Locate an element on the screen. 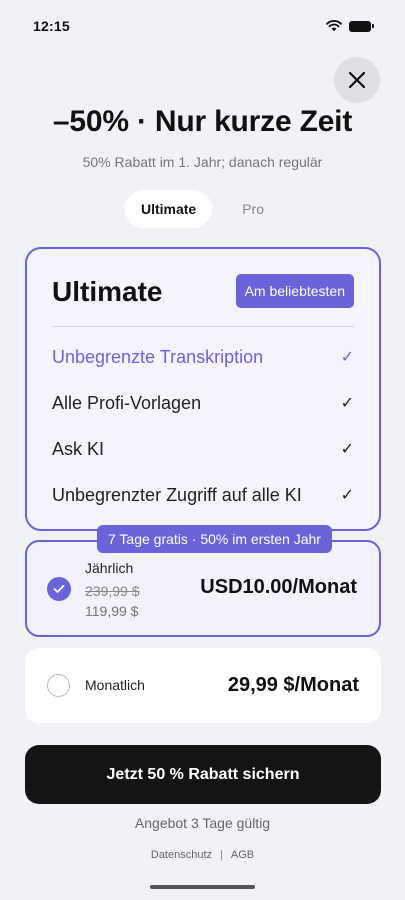  wifi-icon is located at coordinates (334, 26).